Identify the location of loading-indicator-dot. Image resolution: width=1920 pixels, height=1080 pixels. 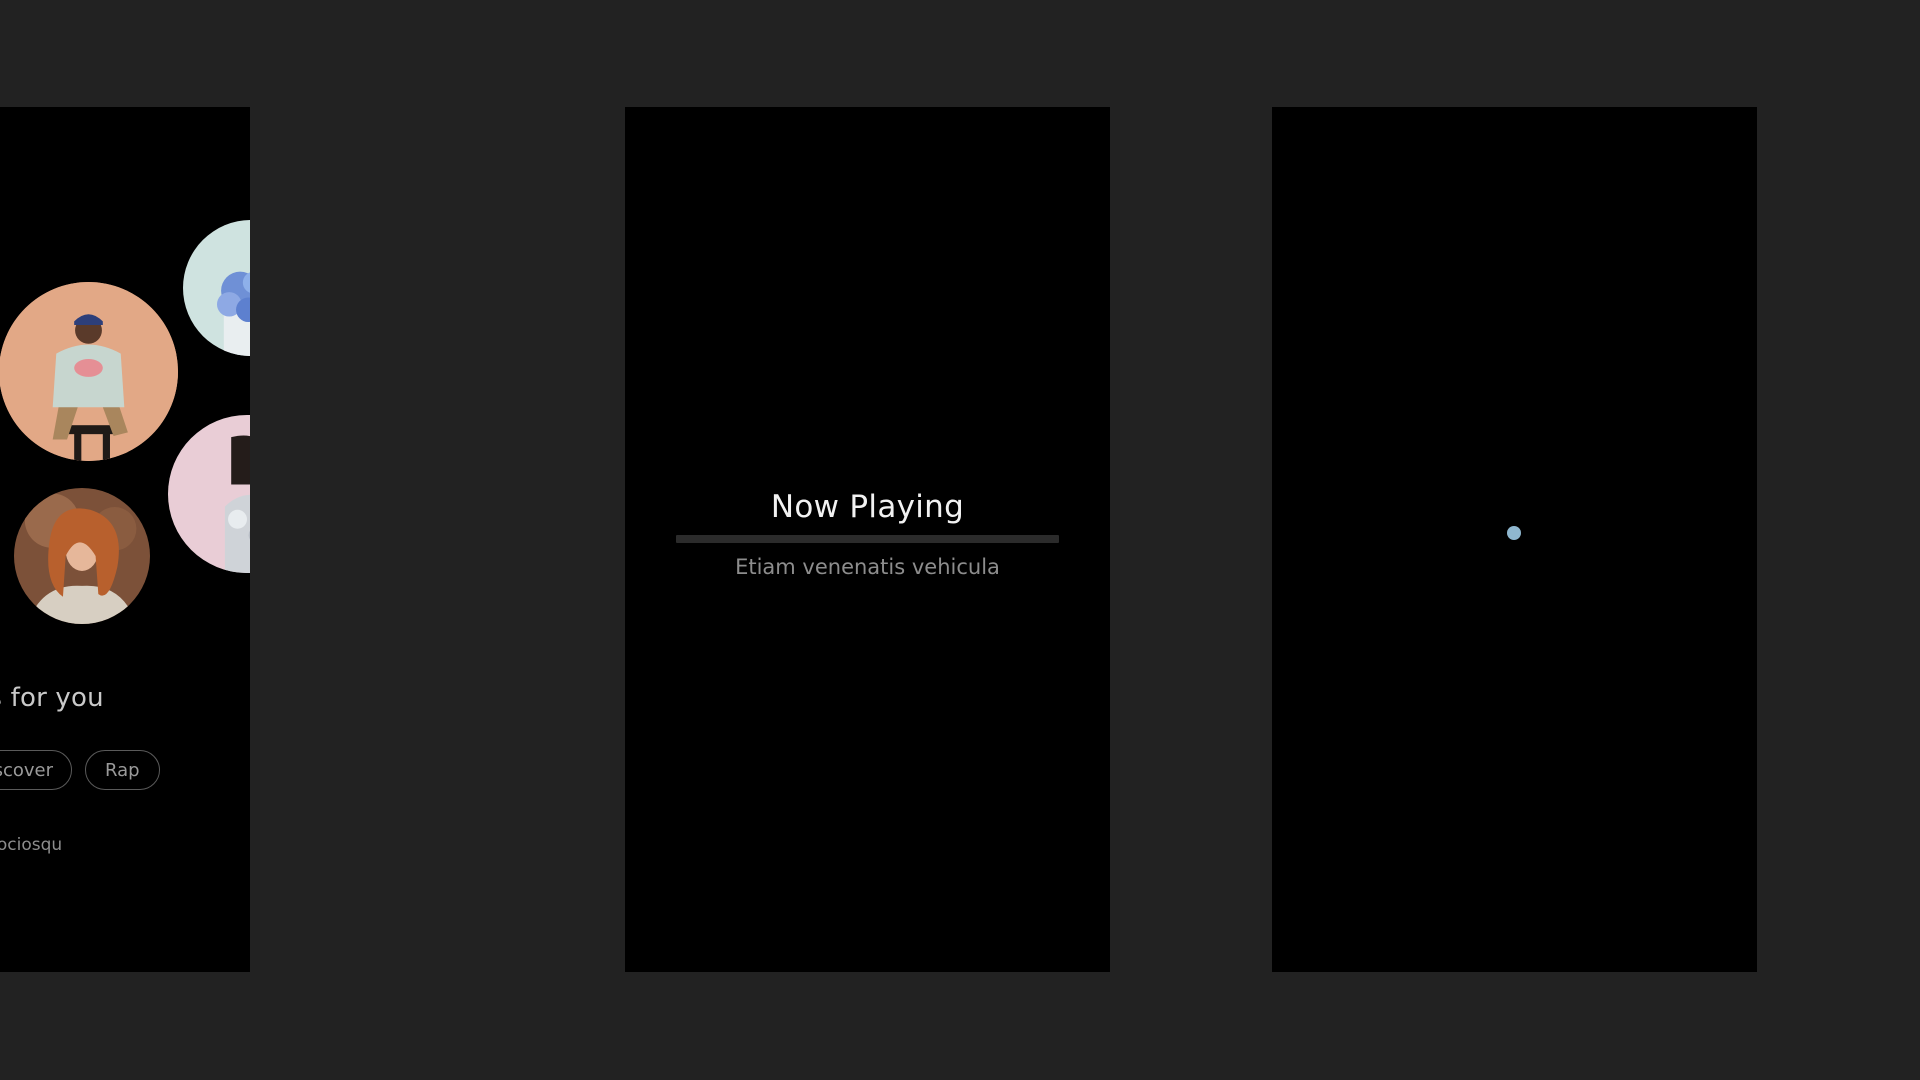
(1514, 533).